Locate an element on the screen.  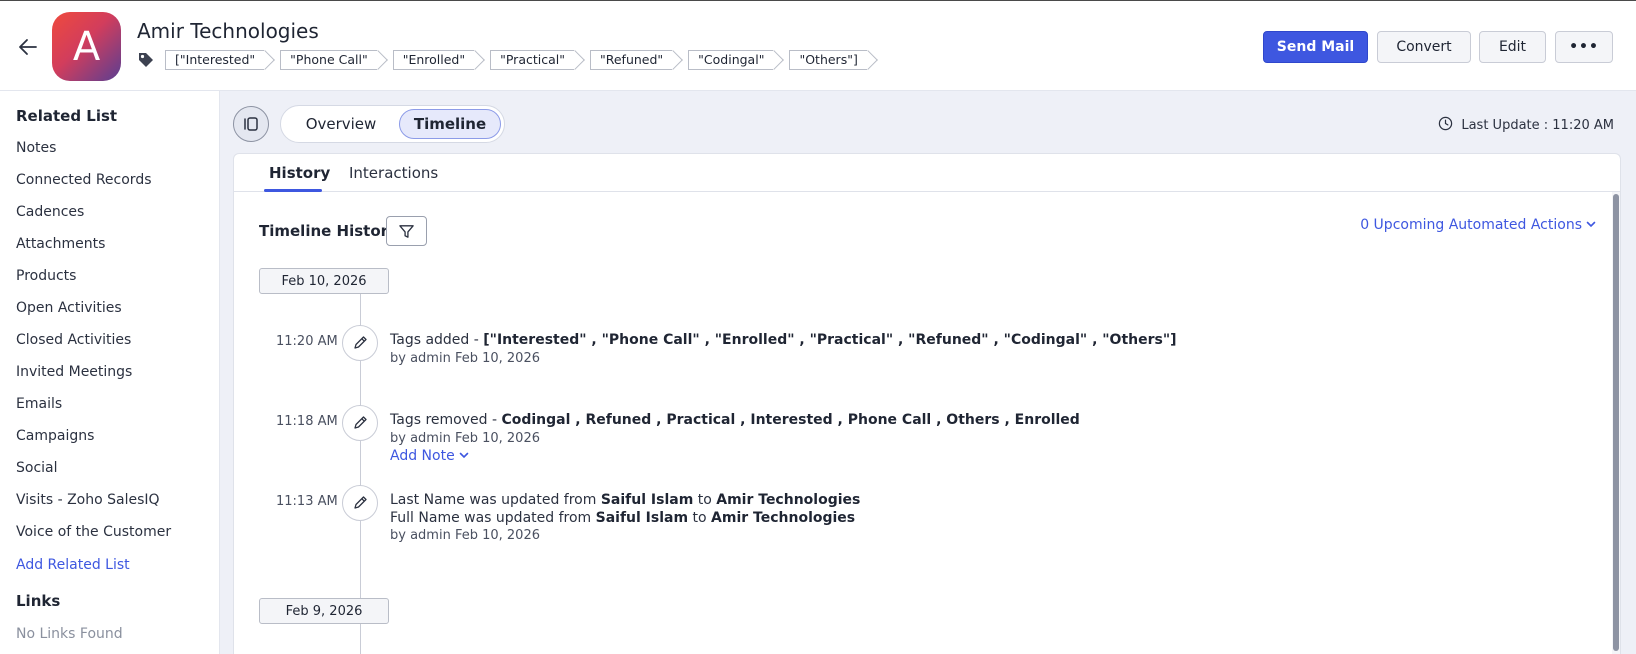
entry-prefix: Tags added - is located at coordinates (437, 340).